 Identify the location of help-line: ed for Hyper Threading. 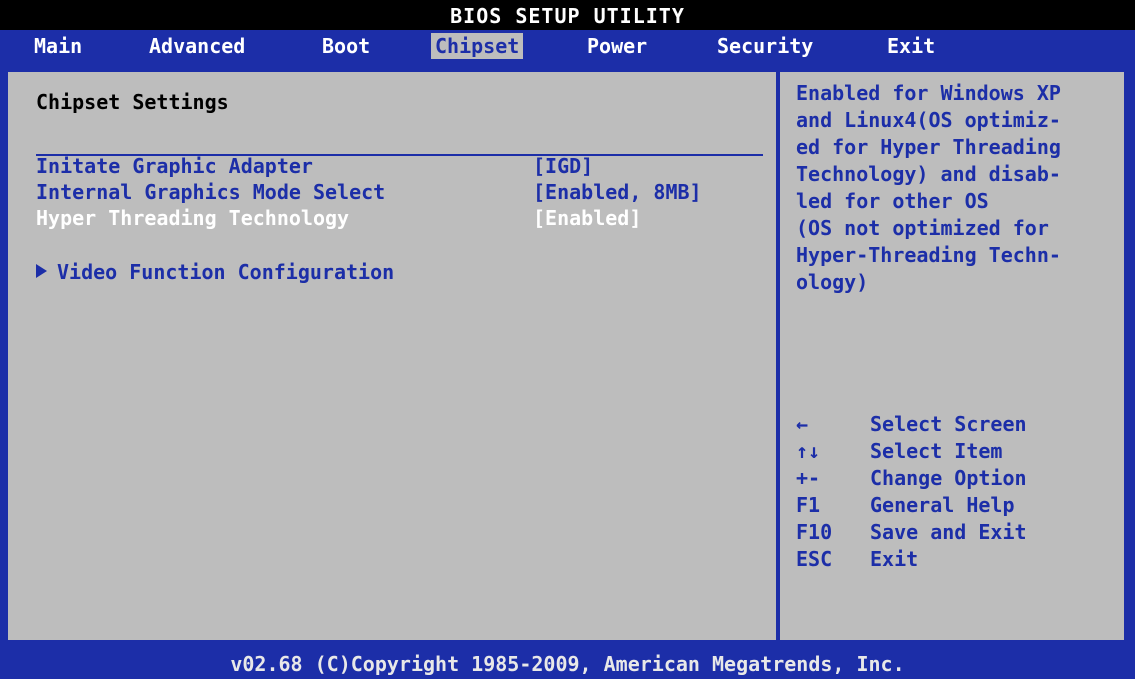
(928, 147).